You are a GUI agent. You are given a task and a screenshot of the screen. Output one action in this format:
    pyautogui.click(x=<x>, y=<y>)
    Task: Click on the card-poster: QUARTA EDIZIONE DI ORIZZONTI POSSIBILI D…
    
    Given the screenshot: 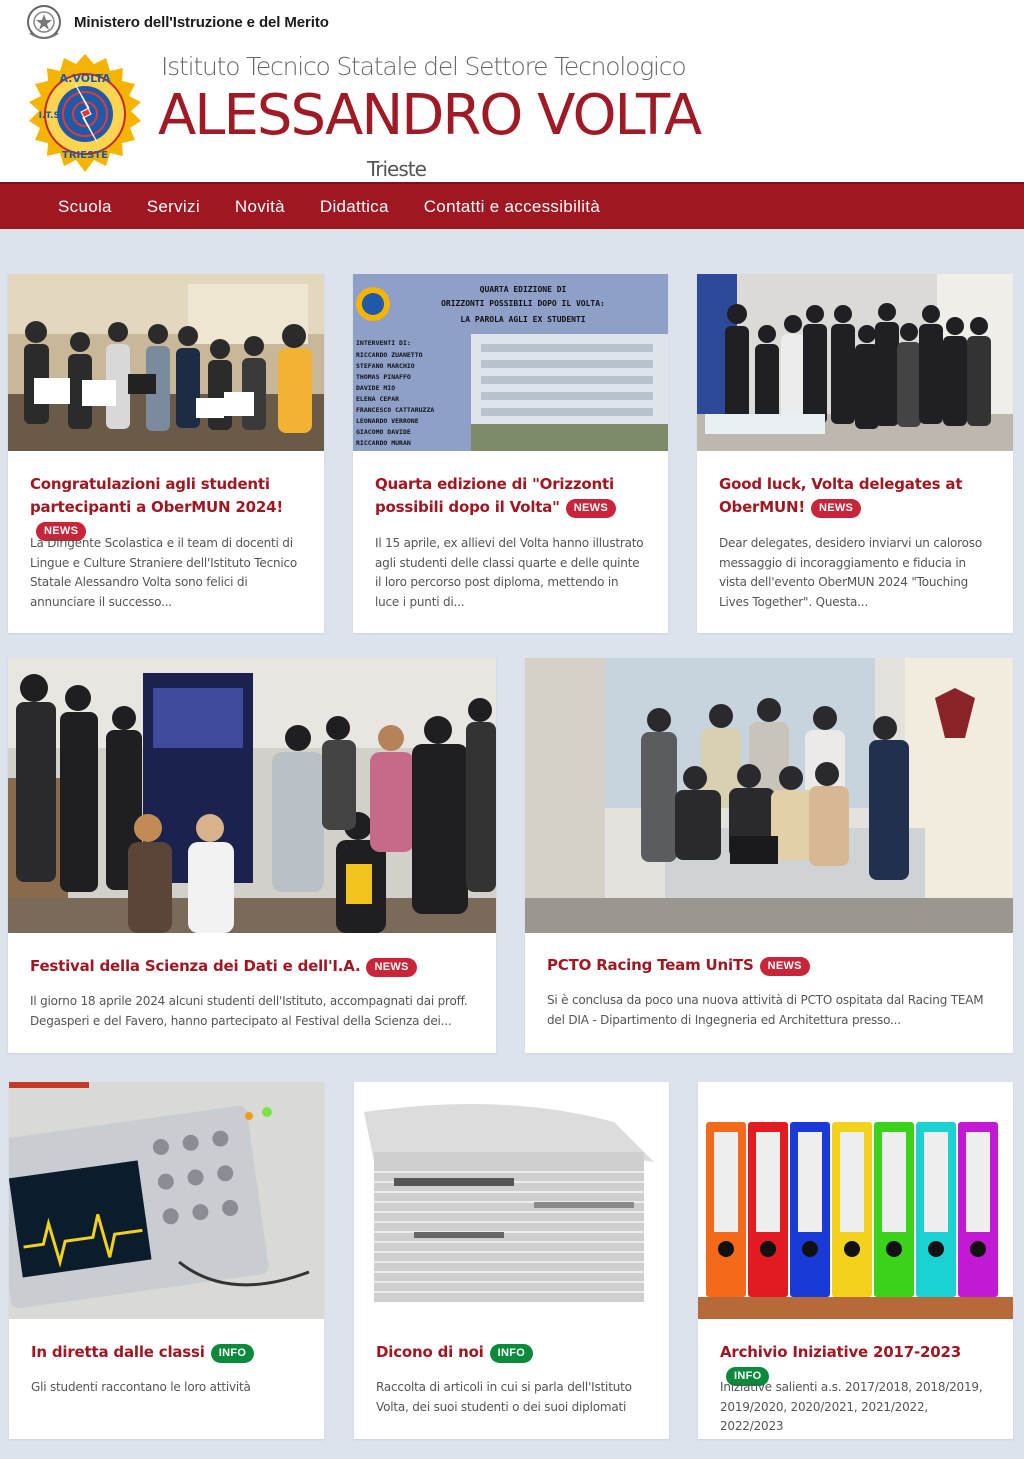 What is the action you would take?
    pyautogui.click(x=510, y=362)
    